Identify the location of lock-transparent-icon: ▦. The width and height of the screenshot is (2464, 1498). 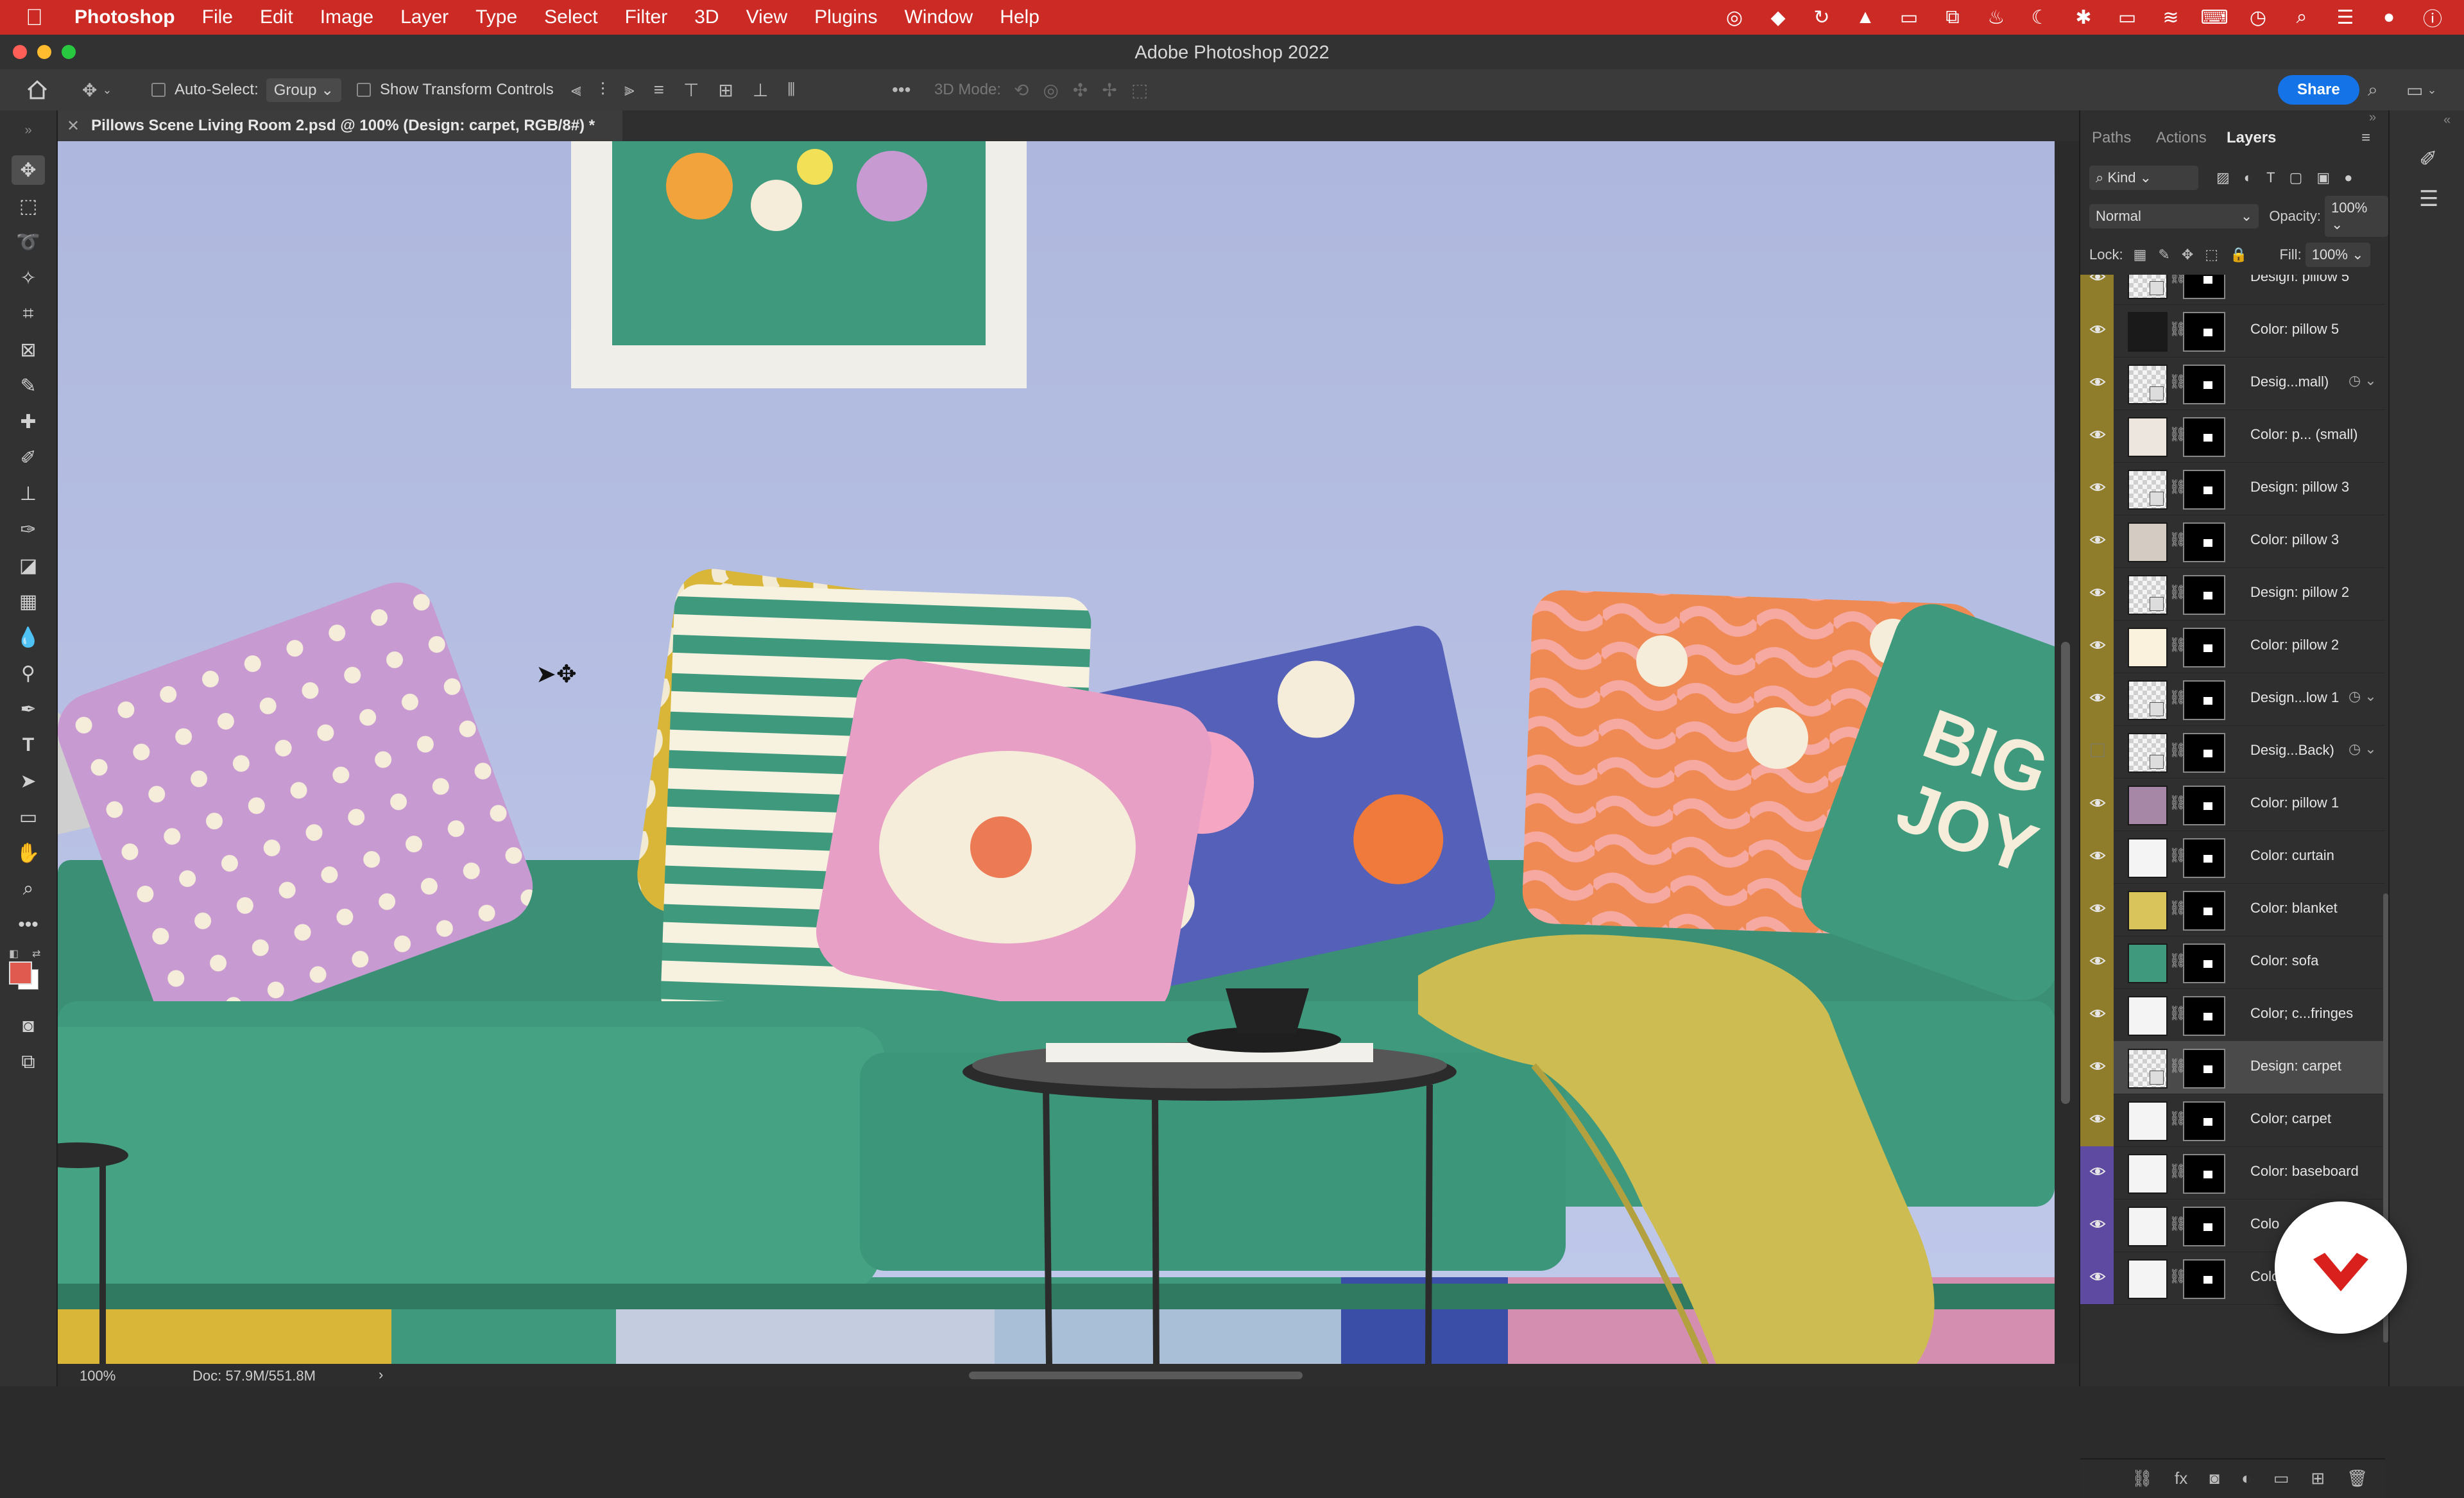
(2140, 254).